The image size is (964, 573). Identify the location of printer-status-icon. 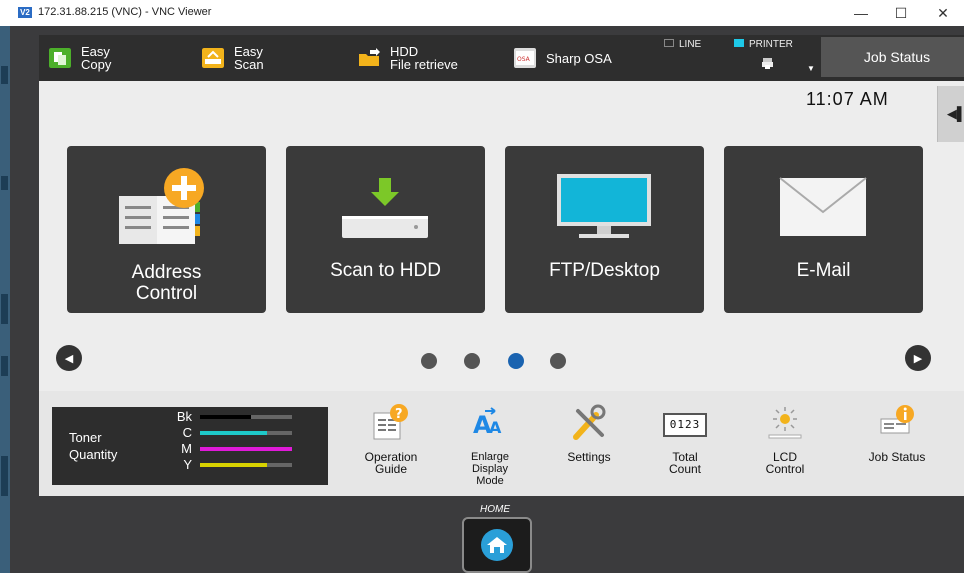
(767, 63).